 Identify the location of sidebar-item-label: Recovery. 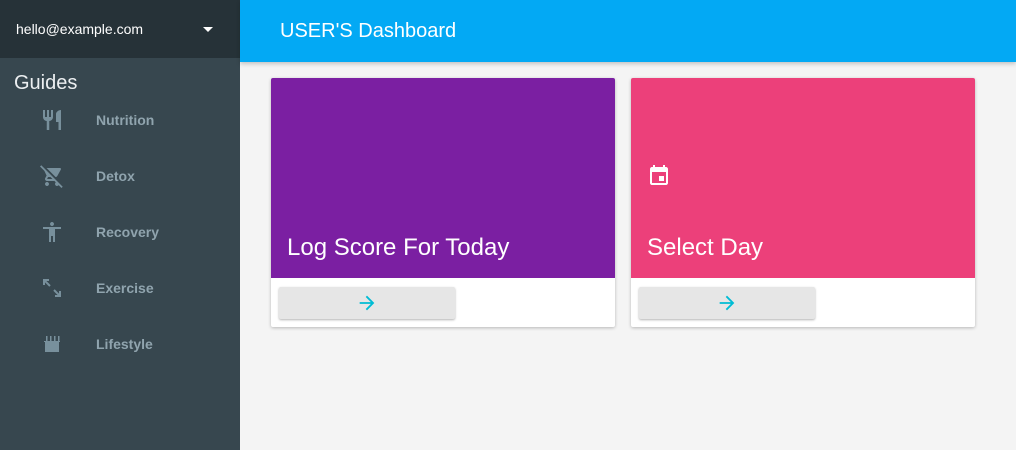
(128, 232).